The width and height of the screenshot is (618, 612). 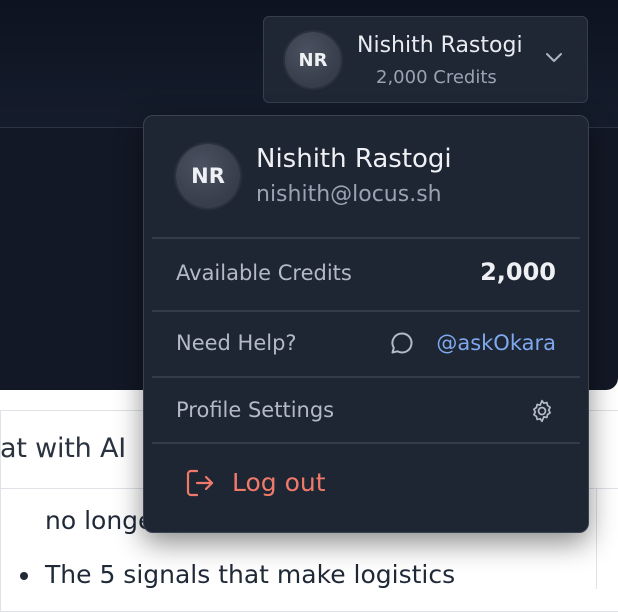 What do you see at coordinates (236, 343) in the screenshot?
I see `need-help-label: Need Help?` at bounding box center [236, 343].